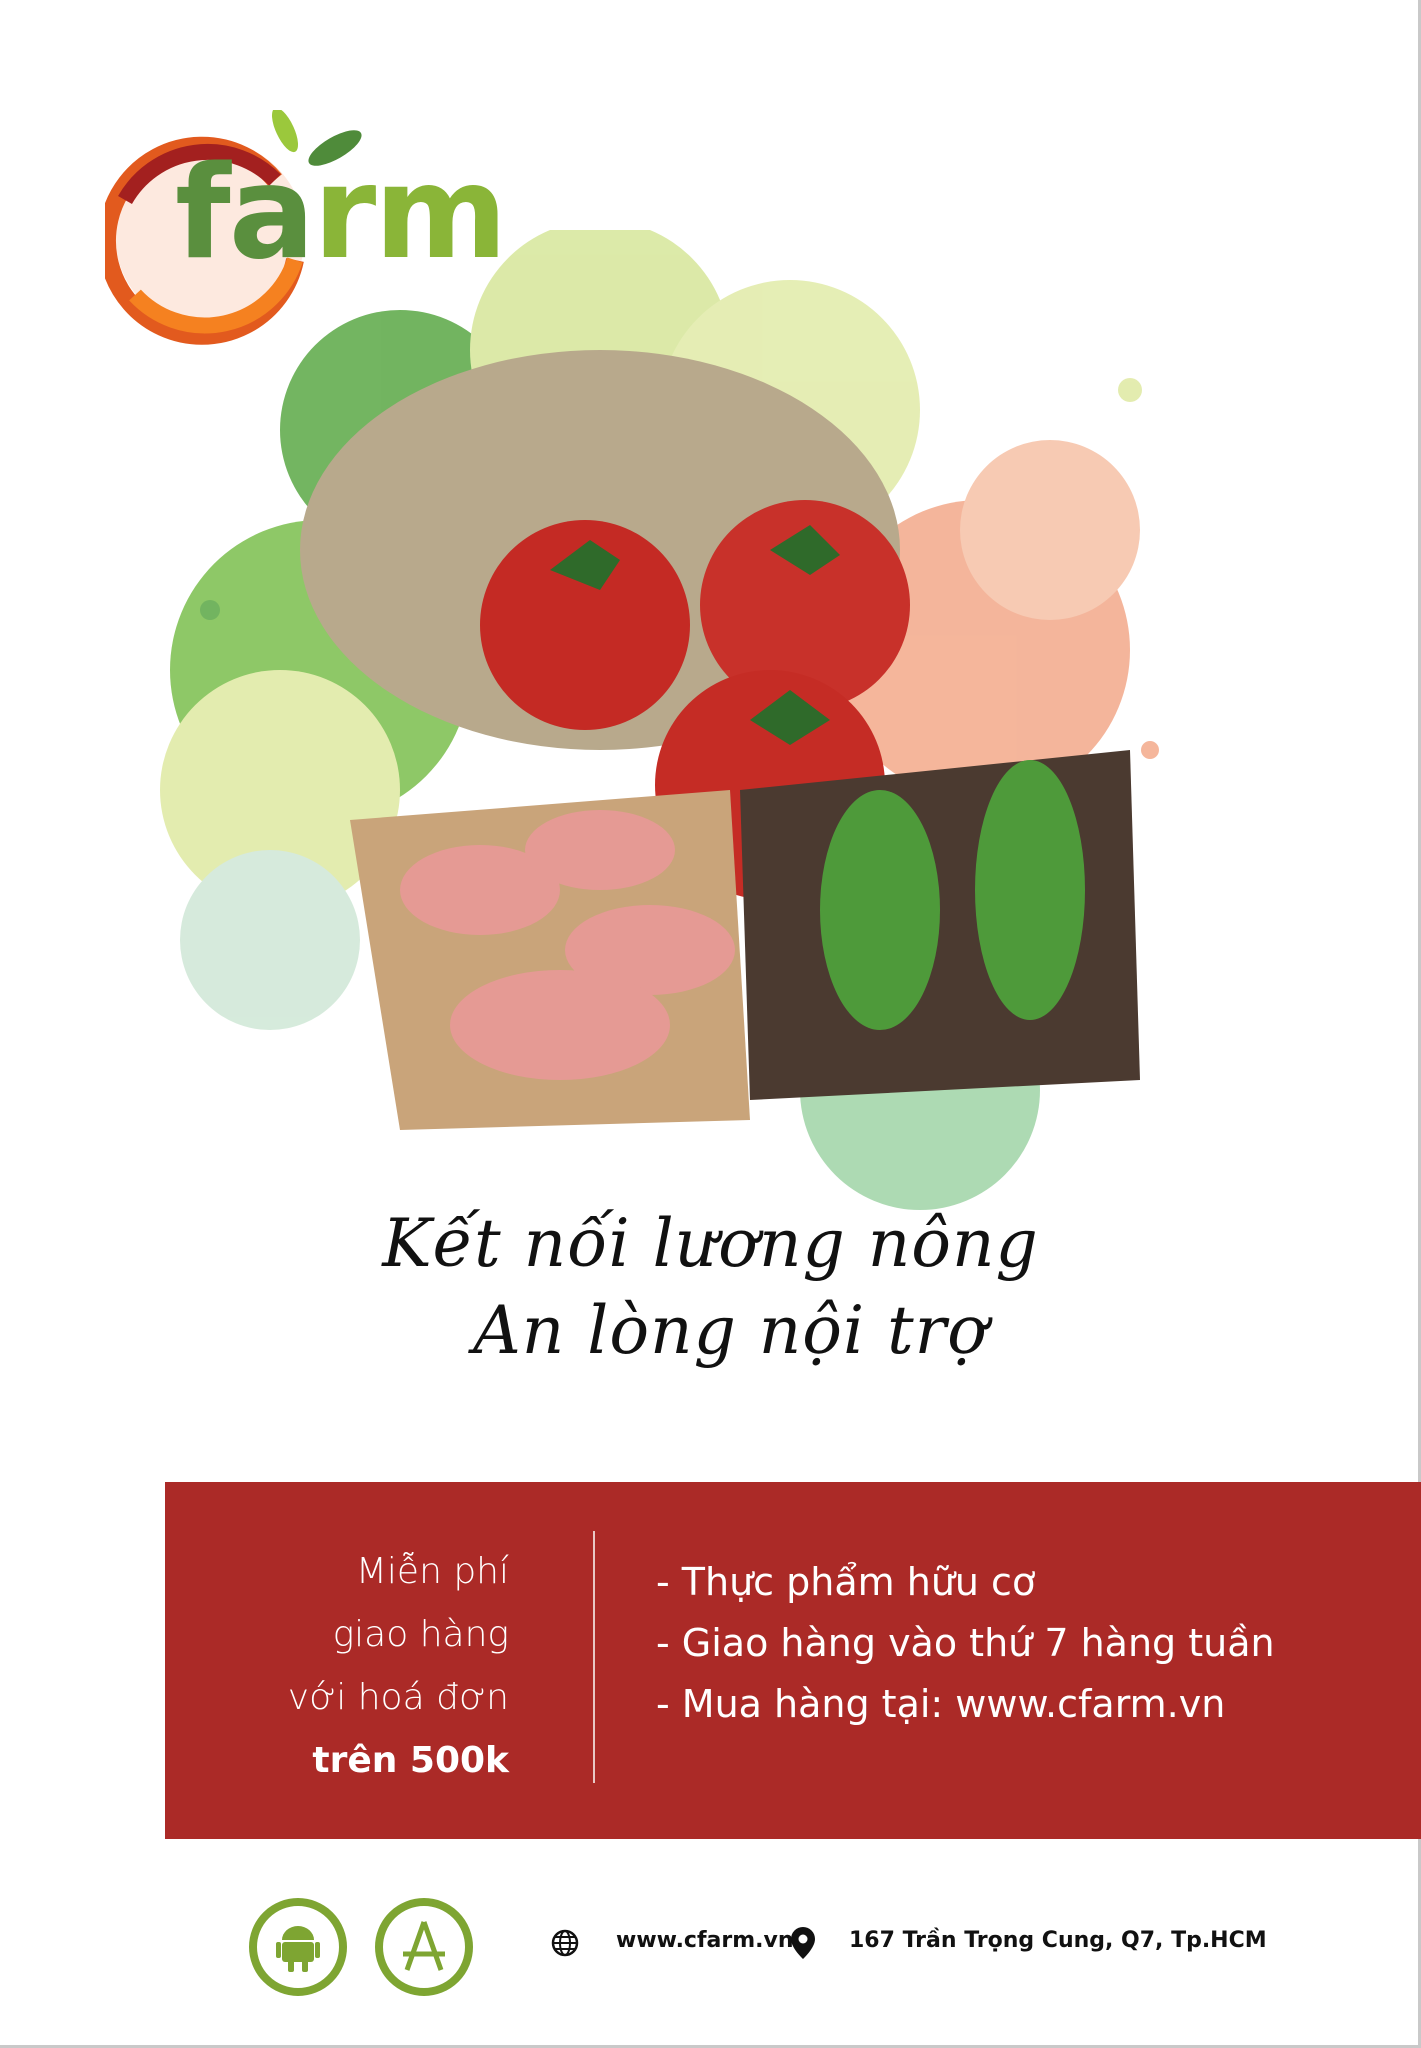  Describe the element at coordinates (594, 1657) in the screenshot. I see `divider` at that location.